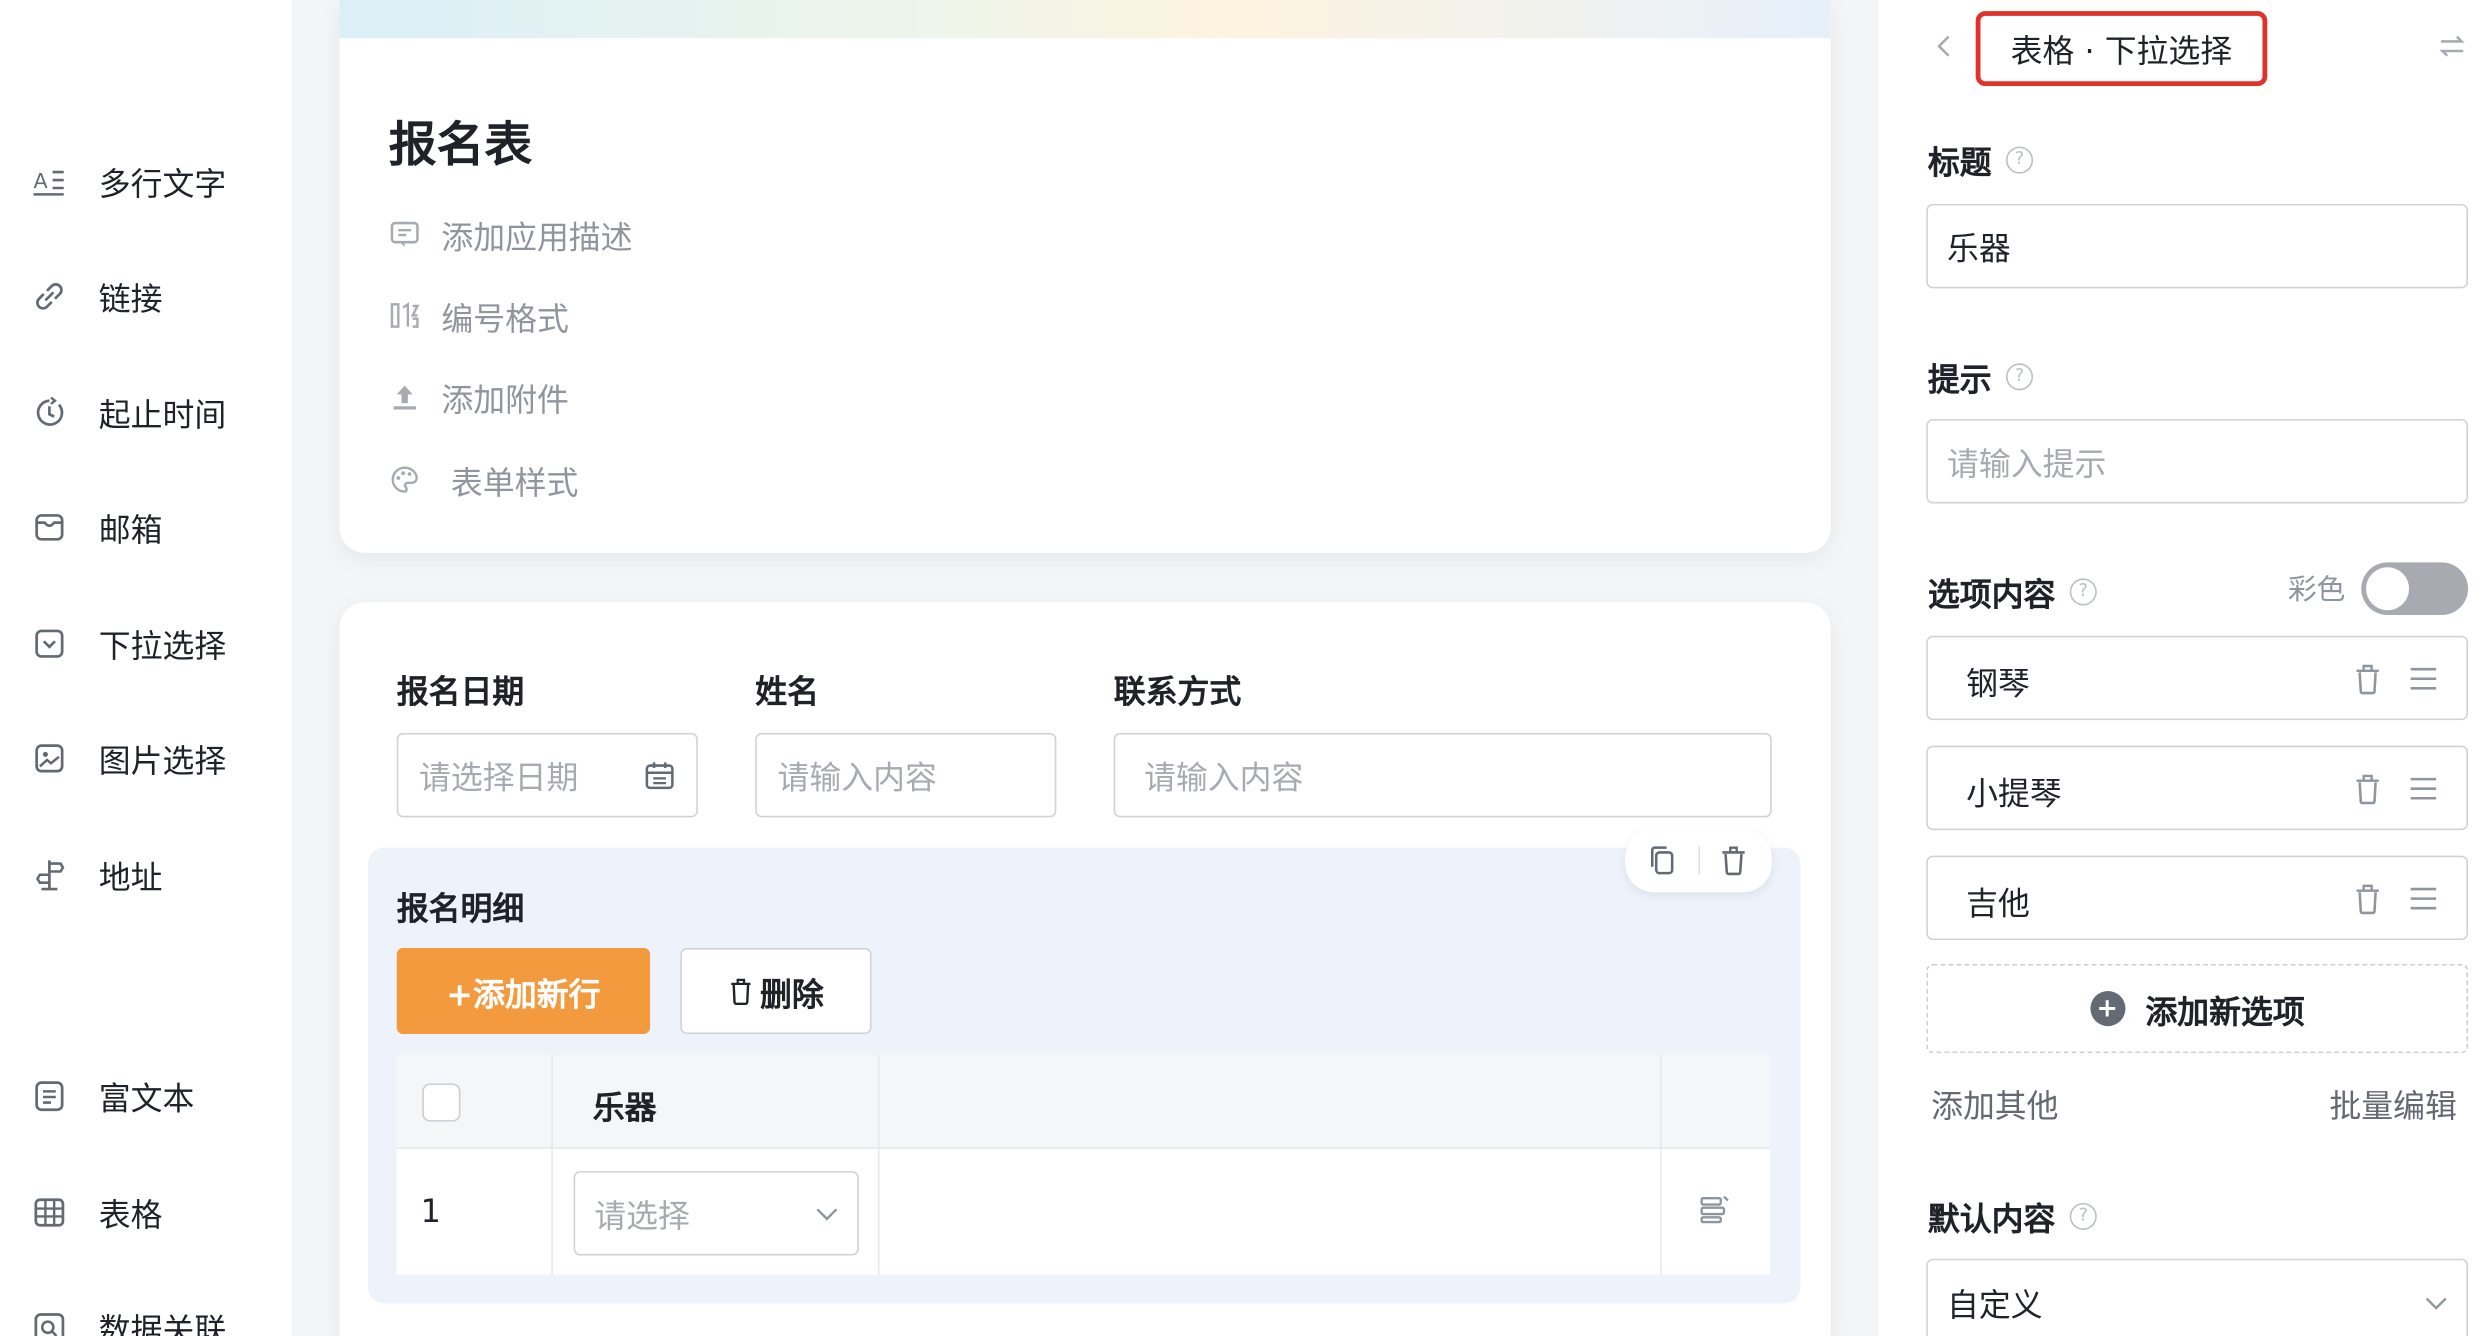  Describe the element at coordinates (2197, 788) in the screenshot. I see `option-item: 小提琴` at that location.